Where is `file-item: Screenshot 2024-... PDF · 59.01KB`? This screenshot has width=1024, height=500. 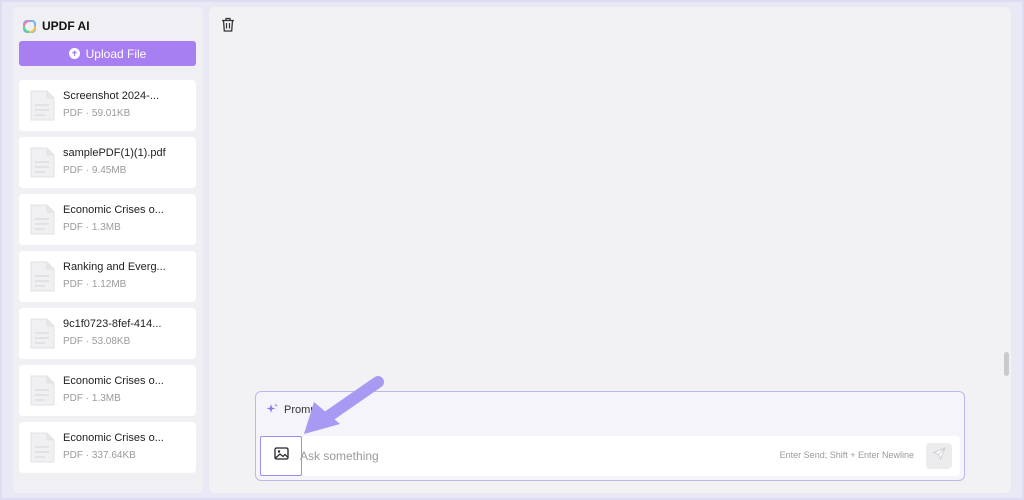
file-item: Screenshot 2024-... PDF · 59.01KB is located at coordinates (107, 105).